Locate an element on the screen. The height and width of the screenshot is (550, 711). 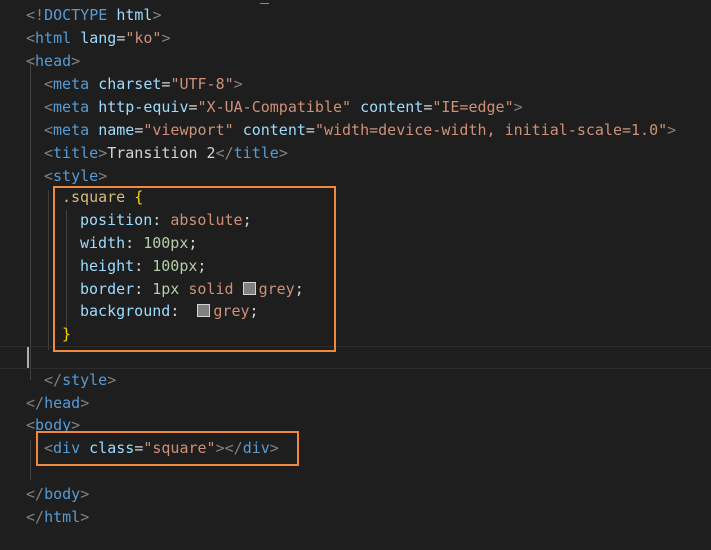
code-line-23: </html> is located at coordinates (57, 517).